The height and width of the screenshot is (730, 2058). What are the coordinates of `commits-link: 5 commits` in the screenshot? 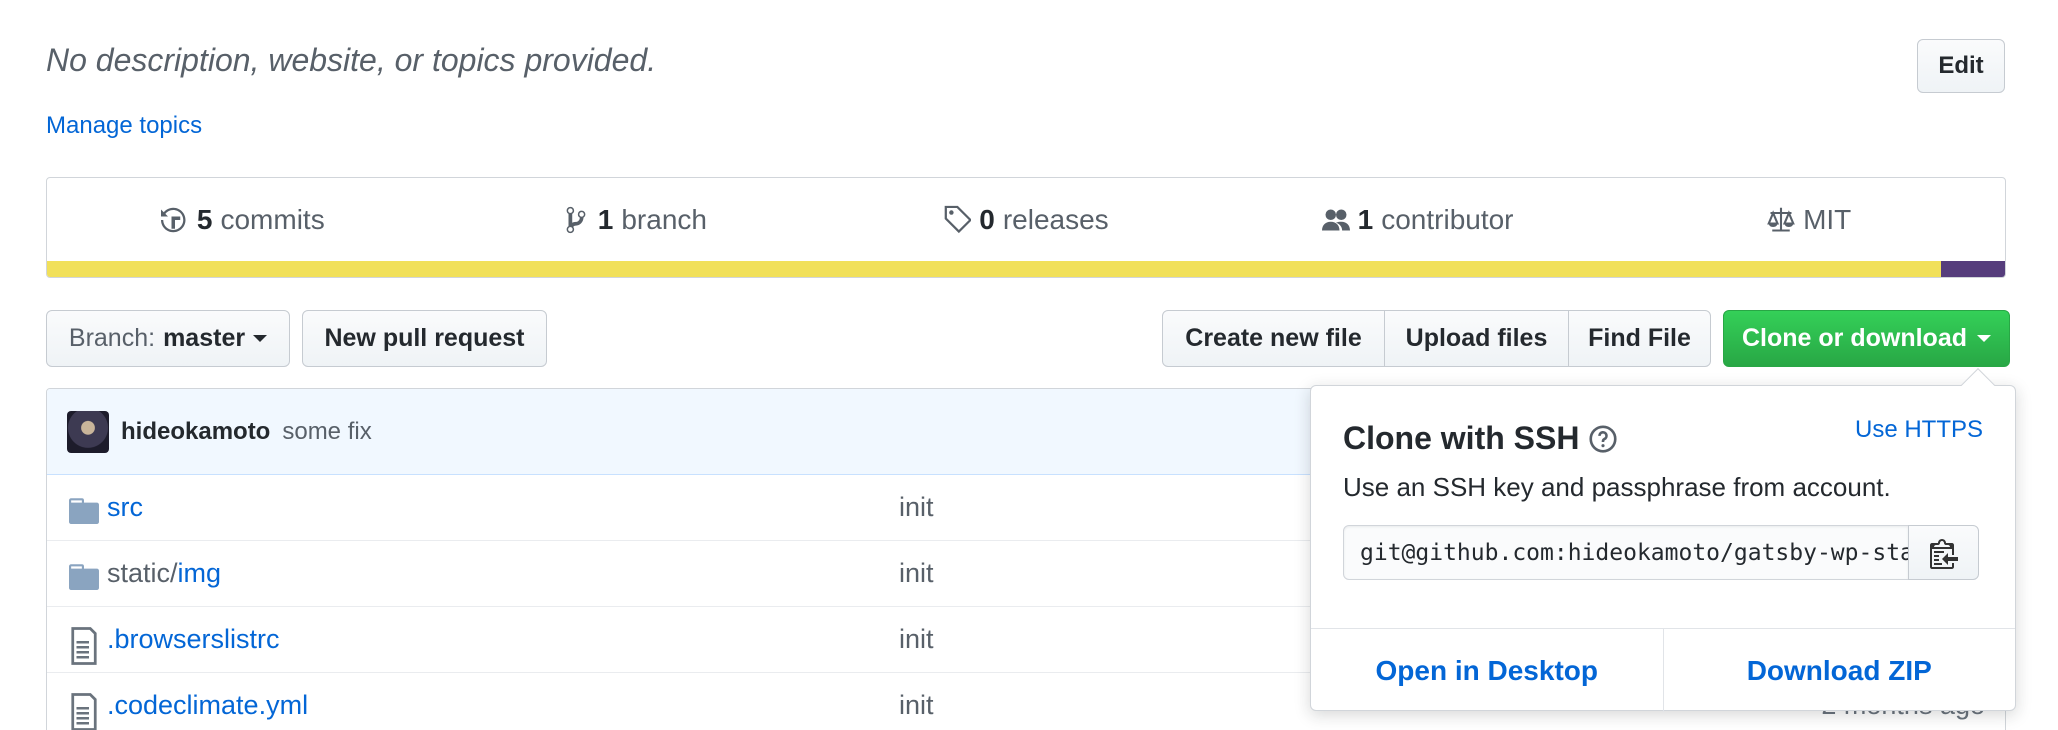 It's located at (243, 220).